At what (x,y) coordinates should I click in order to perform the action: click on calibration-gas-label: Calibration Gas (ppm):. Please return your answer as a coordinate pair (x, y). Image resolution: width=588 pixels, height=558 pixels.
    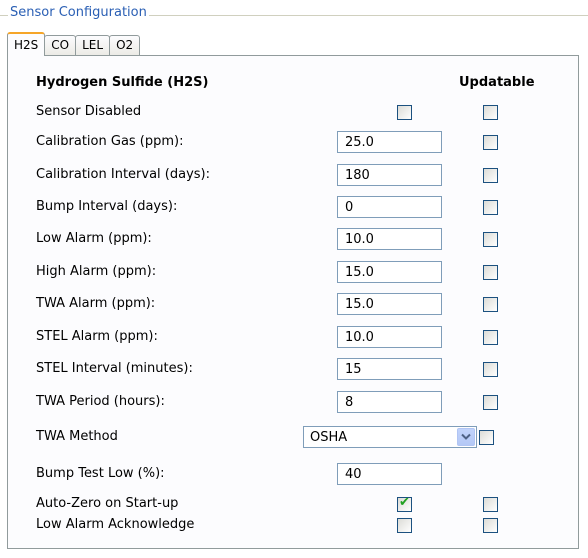
    Looking at the image, I should click on (110, 141).